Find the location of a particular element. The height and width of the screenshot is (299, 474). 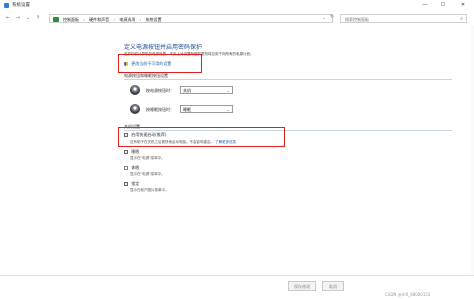

hibernate-label: 休眠 is located at coordinates (135, 167).